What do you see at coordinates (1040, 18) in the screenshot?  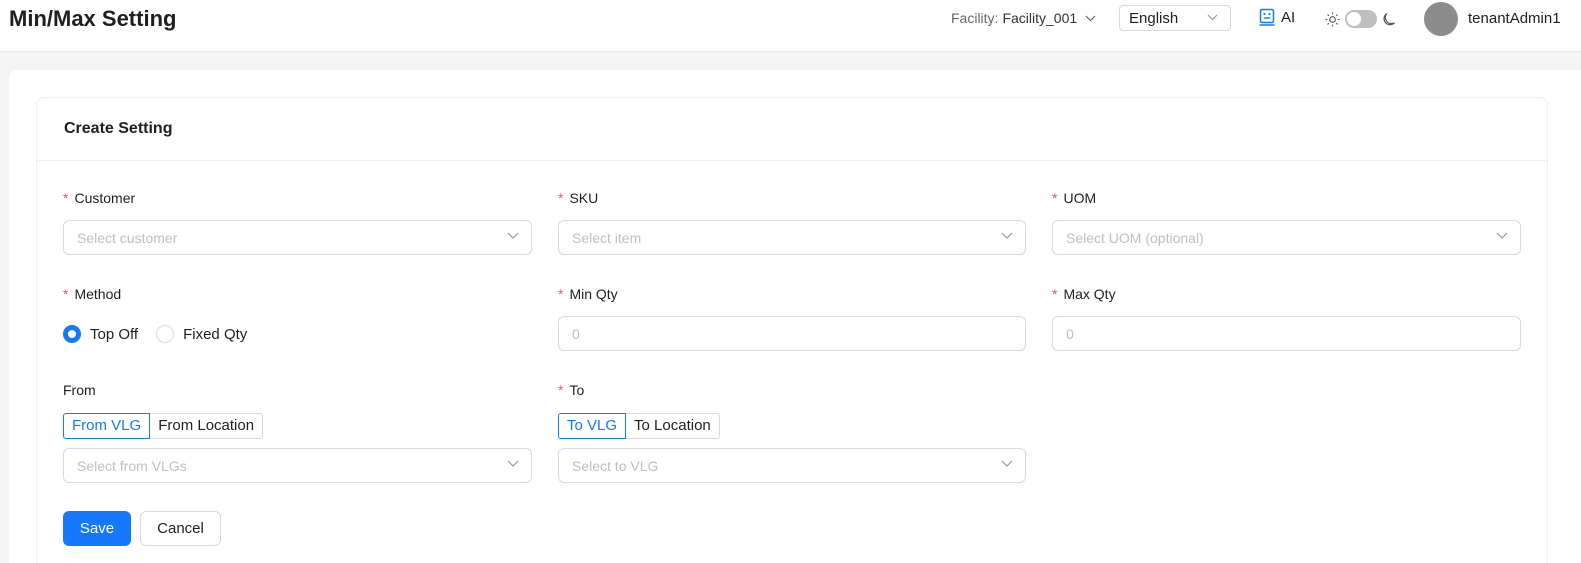 I see `facility-value: Facility_001` at bounding box center [1040, 18].